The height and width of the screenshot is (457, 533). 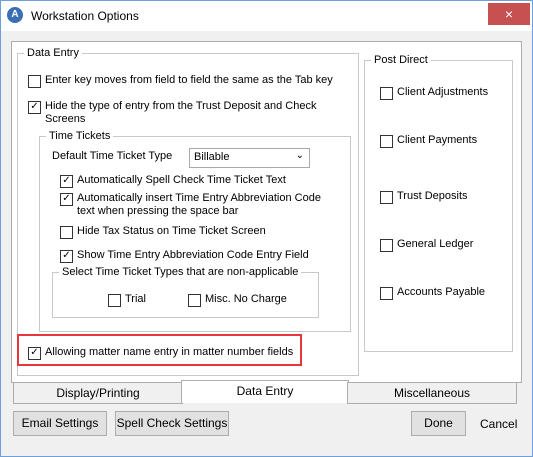 What do you see at coordinates (66, 232) in the screenshot?
I see `hide-tax-box` at bounding box center [66, 232].